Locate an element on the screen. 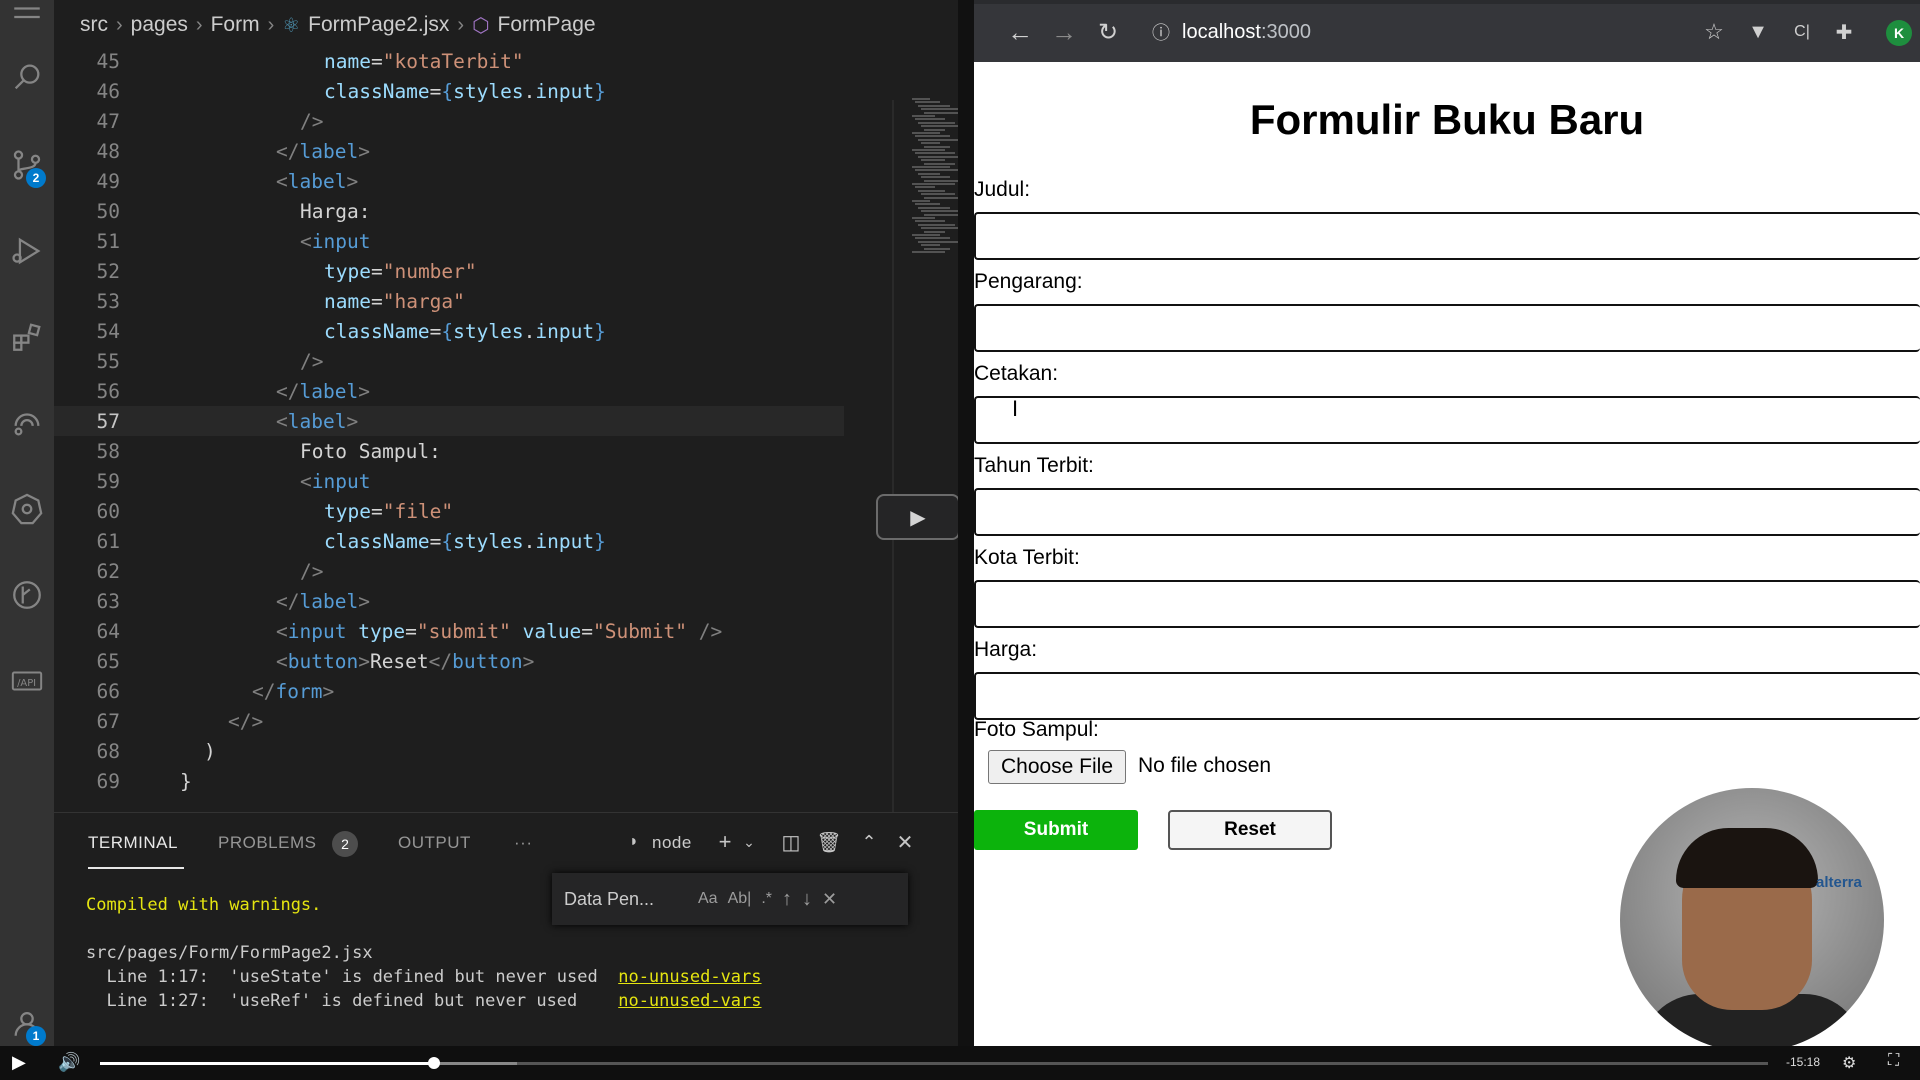  close-panel-icon: ✕ is located at coordinates (905, 842).